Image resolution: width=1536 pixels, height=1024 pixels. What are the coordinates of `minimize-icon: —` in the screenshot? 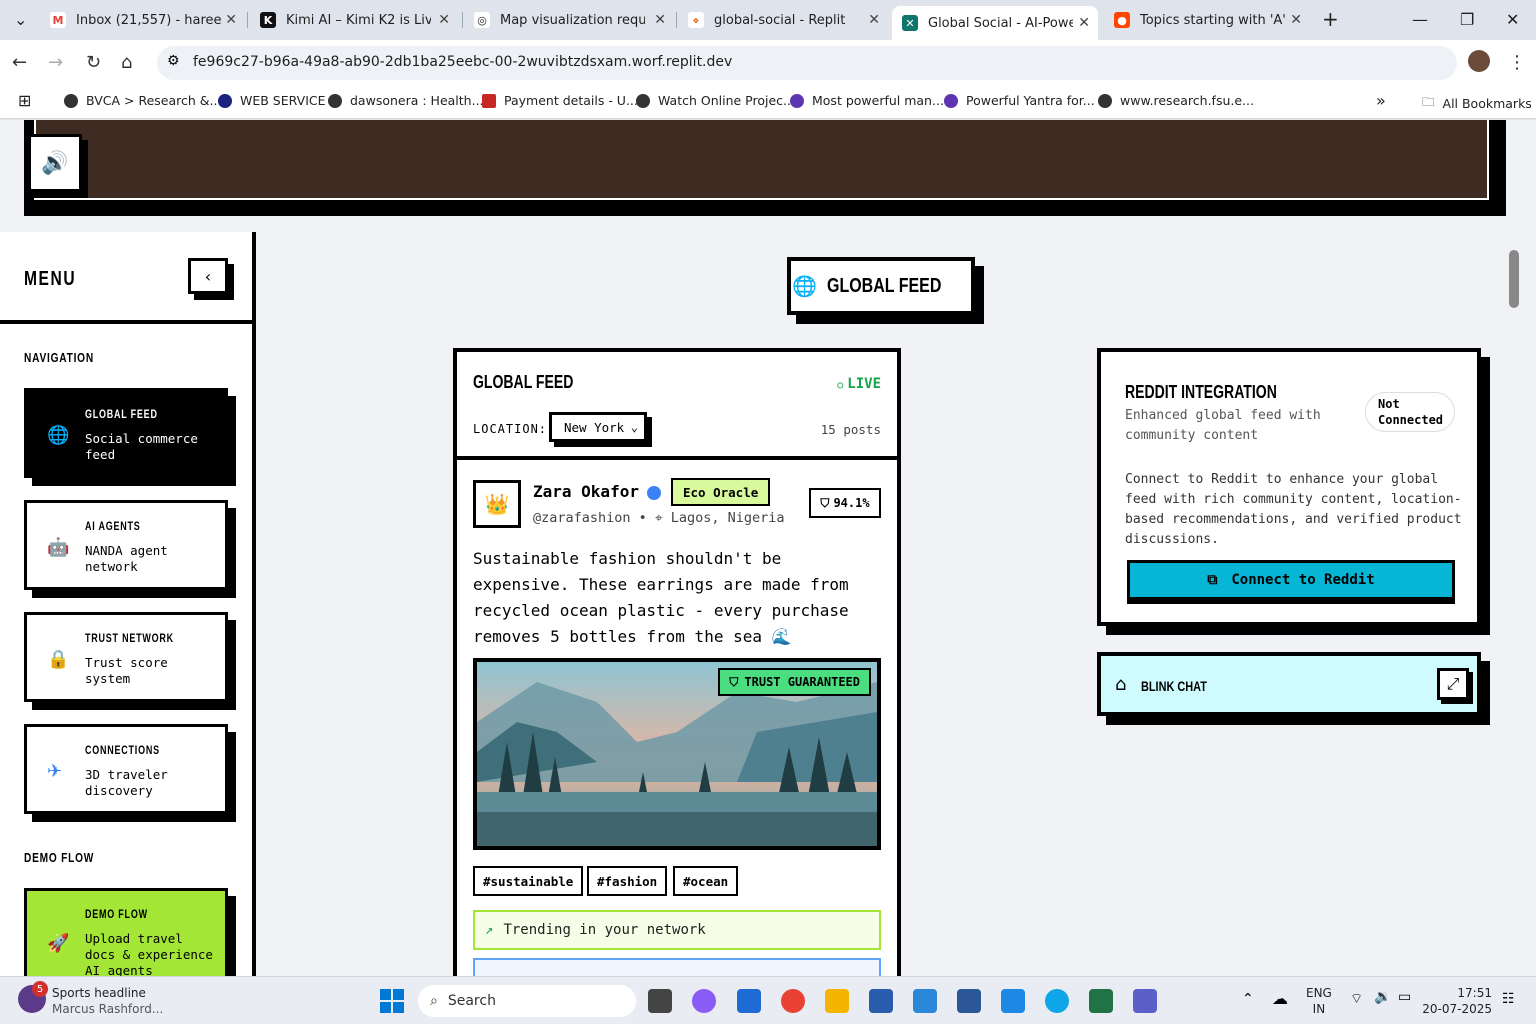 It's located at (1420, 19).